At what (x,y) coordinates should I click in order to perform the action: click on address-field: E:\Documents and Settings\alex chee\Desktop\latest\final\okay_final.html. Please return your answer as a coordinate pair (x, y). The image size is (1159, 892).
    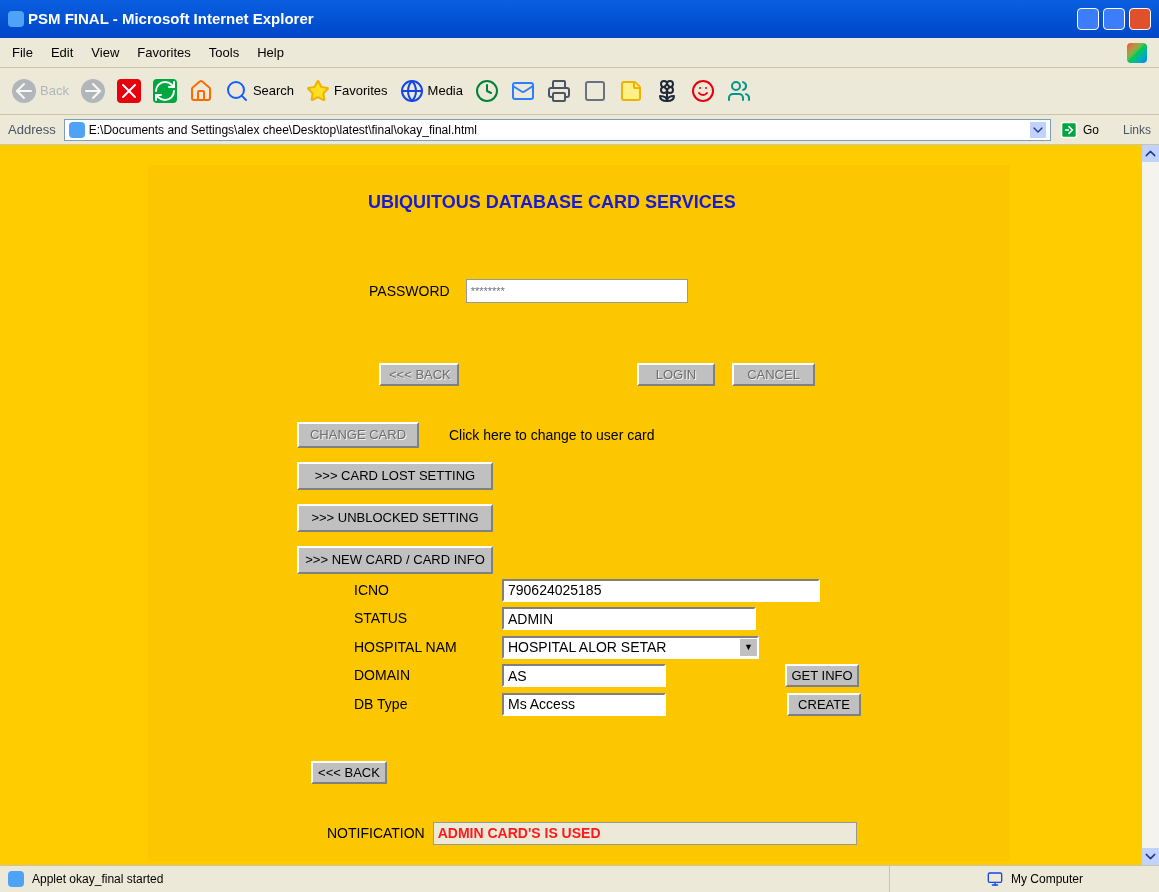
    Looking at the image, I should click on (557, 129).